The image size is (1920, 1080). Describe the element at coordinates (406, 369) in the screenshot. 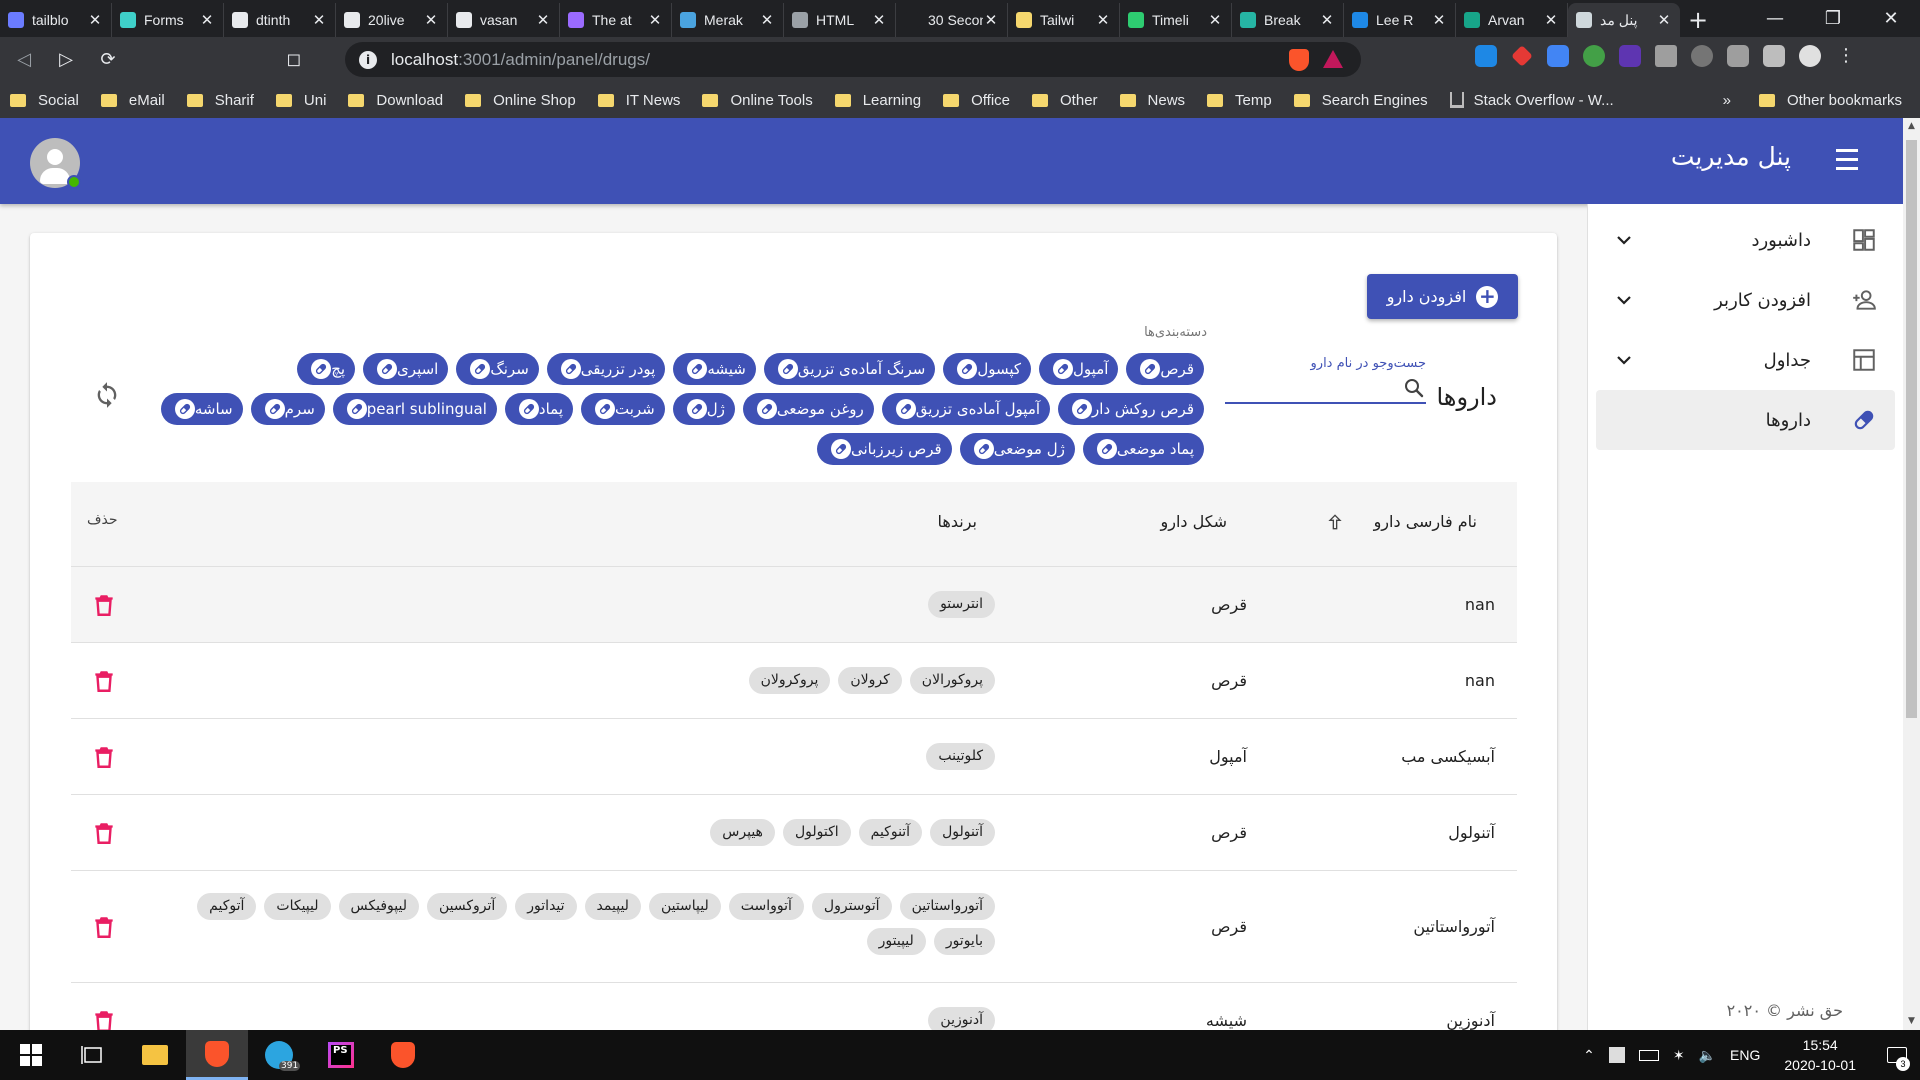

I see `category-chip: اسپری` at that location.